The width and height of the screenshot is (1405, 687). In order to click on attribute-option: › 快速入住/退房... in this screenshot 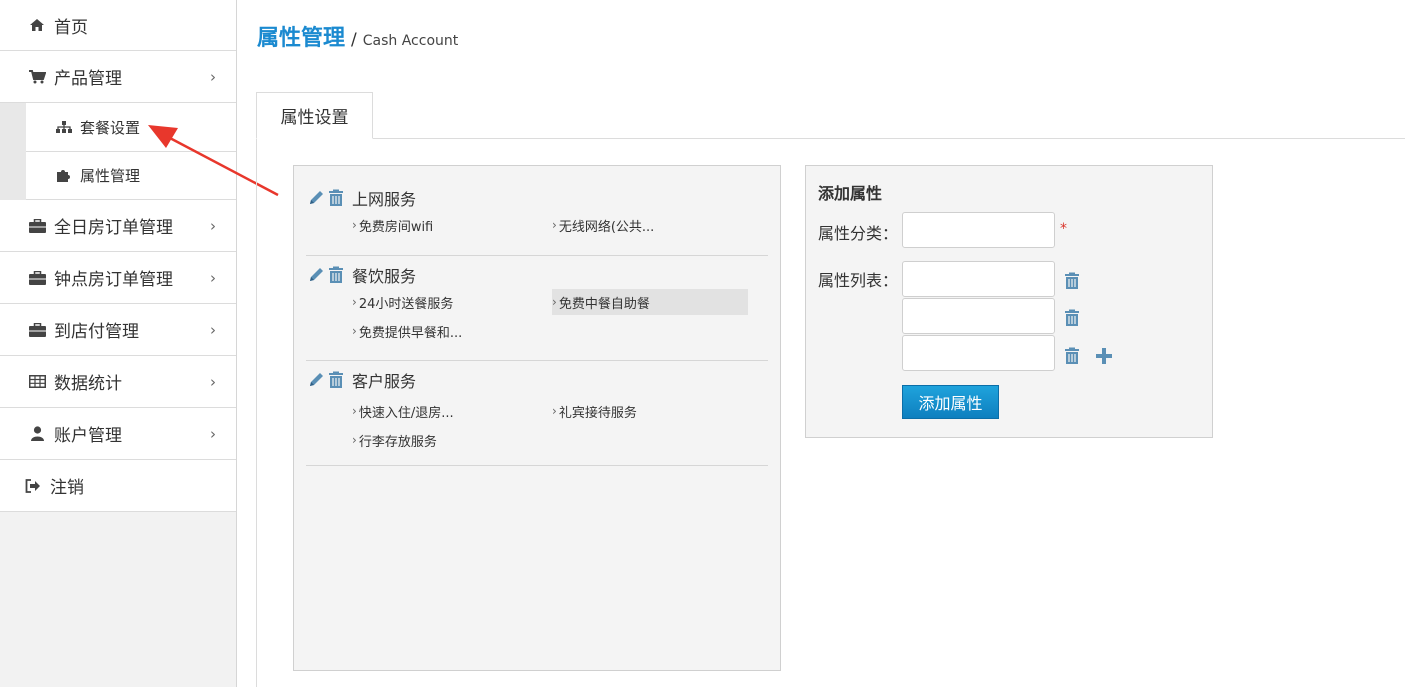, I will do `click(403, 411)`.